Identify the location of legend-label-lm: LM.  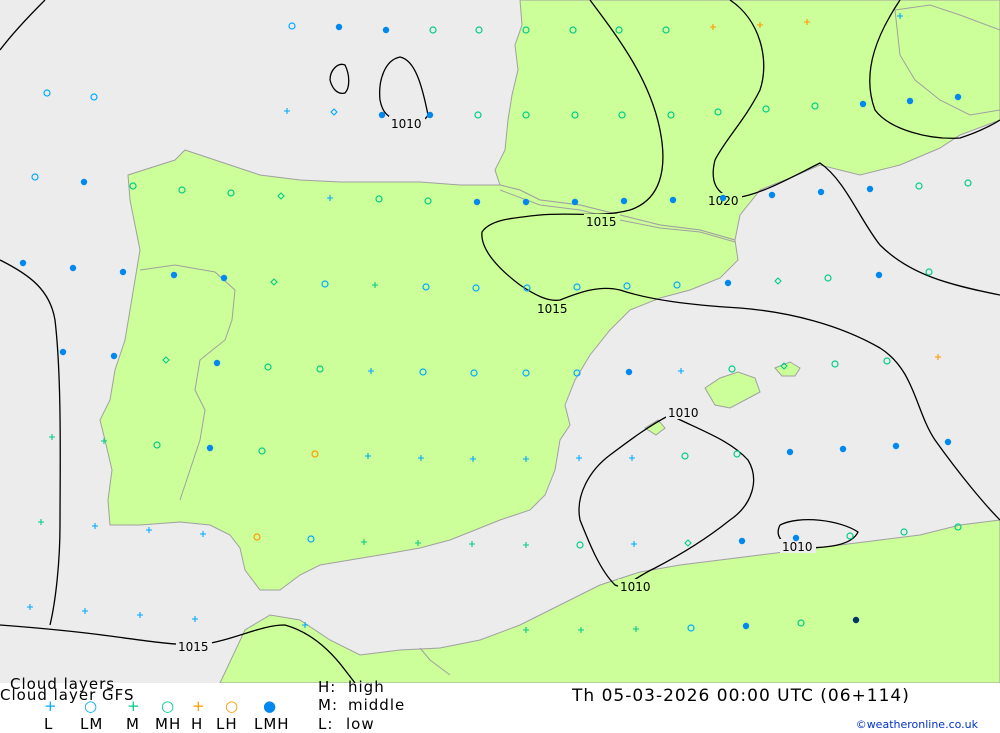
(92, 724).